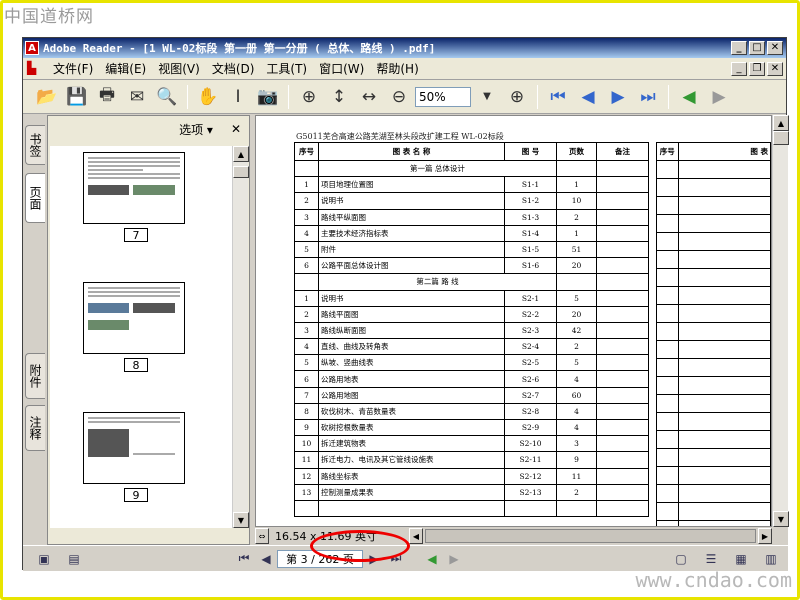 This screenshot has width=800, height=600. Describe the element at coordinates (443, 96) in the screenshot. I see `zoom-input: 50%` at that location.